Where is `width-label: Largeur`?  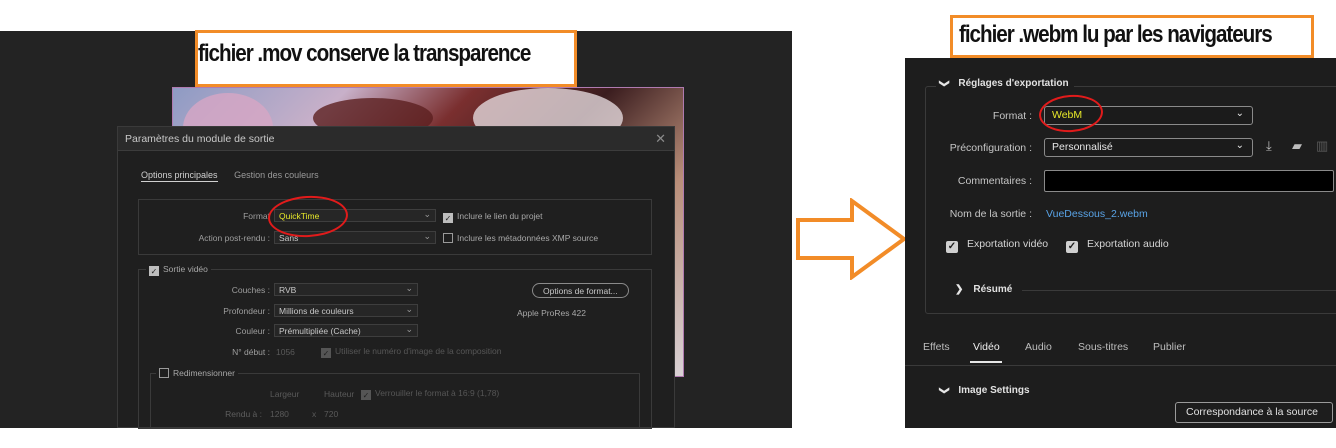
width-label: Largeur is located at coordinates (285, 394).